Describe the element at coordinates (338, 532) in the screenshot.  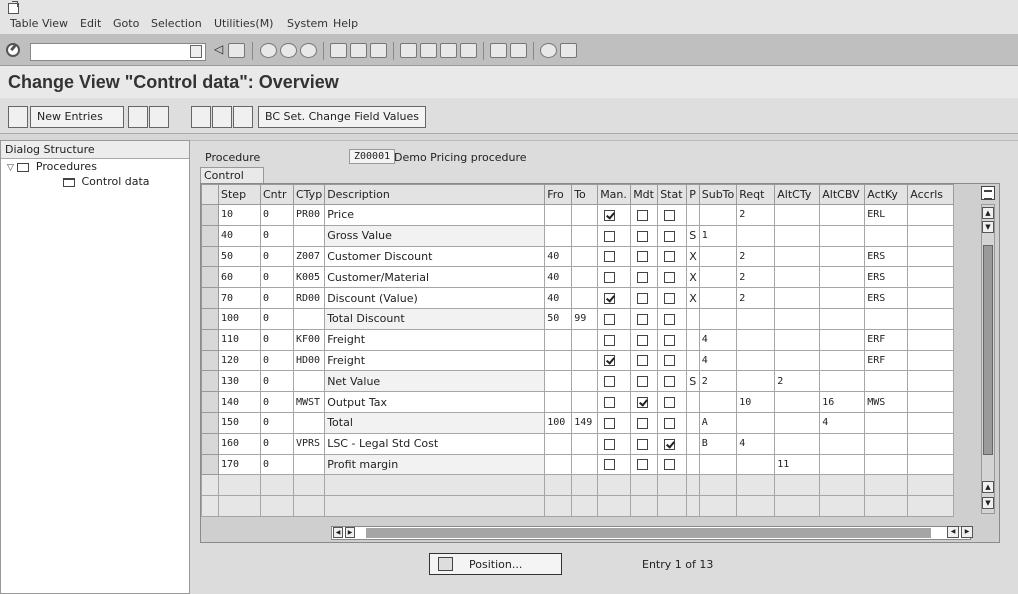
I see `scroll-left-icon: ◀` at that location.